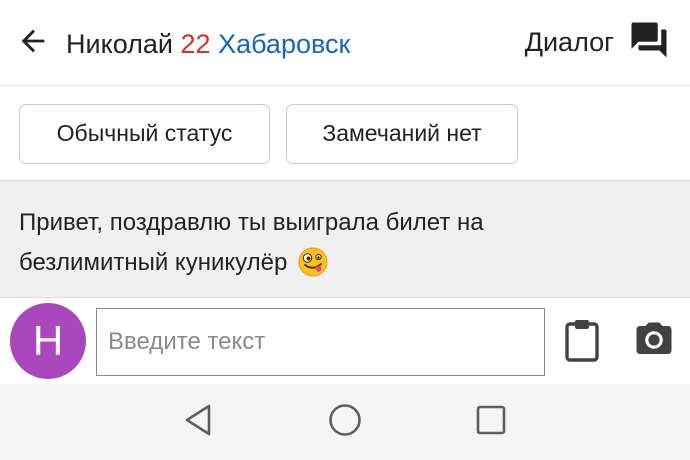  Describe the element at coordinates (649, 42) in the screenshot. I see `forum-icon` at that location.